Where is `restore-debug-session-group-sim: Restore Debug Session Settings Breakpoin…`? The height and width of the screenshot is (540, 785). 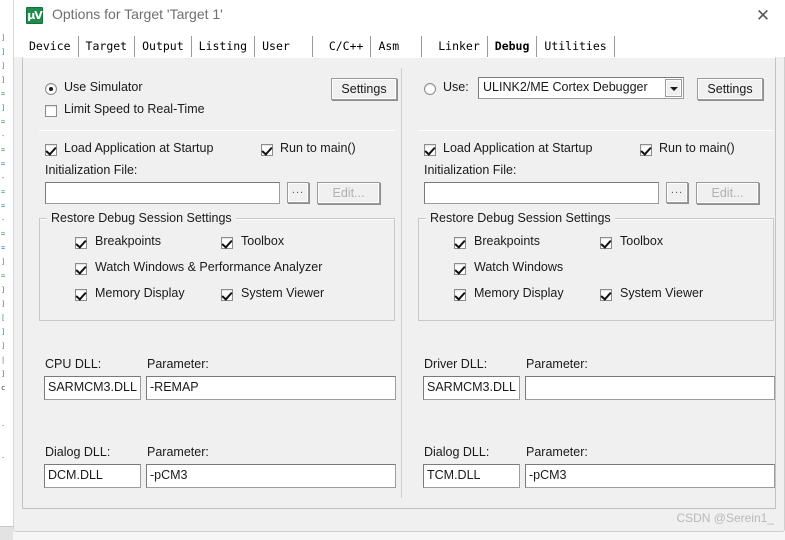
restore-debug-session-group-sim: Restore Debug Session Settings Breakpoin… is located at coordinates (217, 266).